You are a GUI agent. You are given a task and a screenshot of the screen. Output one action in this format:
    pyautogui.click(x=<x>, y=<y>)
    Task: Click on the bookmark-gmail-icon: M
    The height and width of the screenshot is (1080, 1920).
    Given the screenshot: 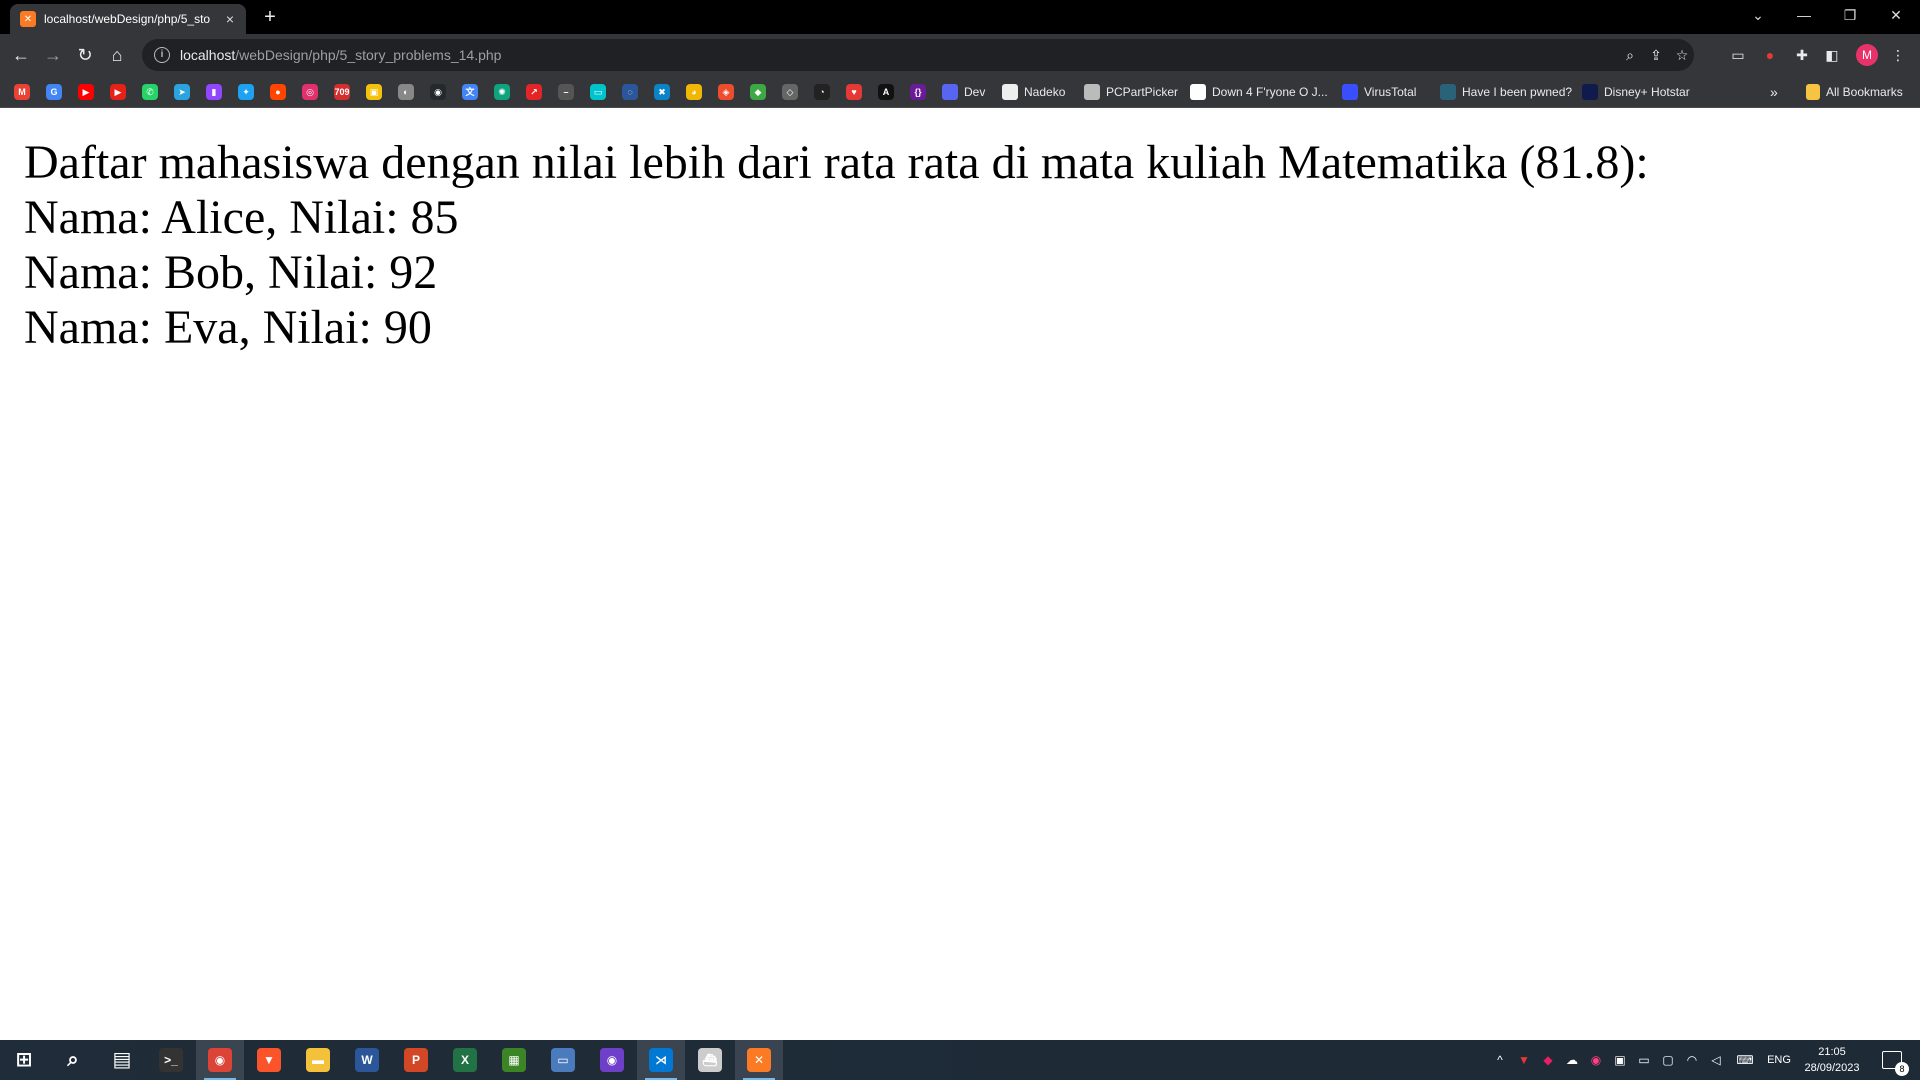 What is the action you would take?
    pyautogui.click(x=22, y=92)
    